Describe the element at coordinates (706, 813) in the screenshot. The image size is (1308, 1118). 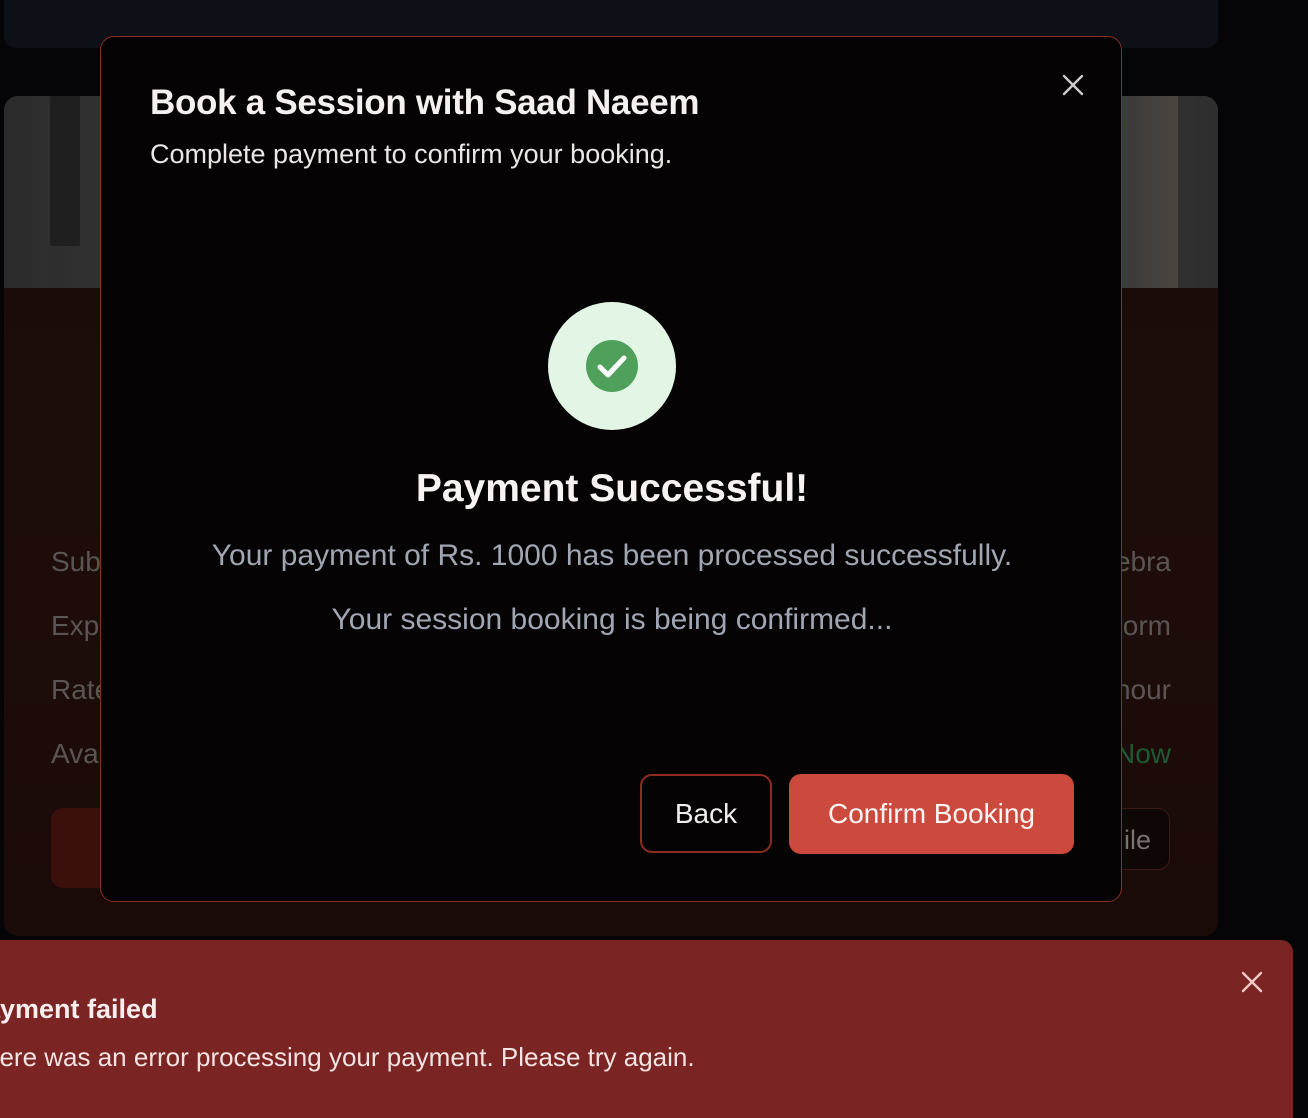
I see `back-button: Back` at that location.